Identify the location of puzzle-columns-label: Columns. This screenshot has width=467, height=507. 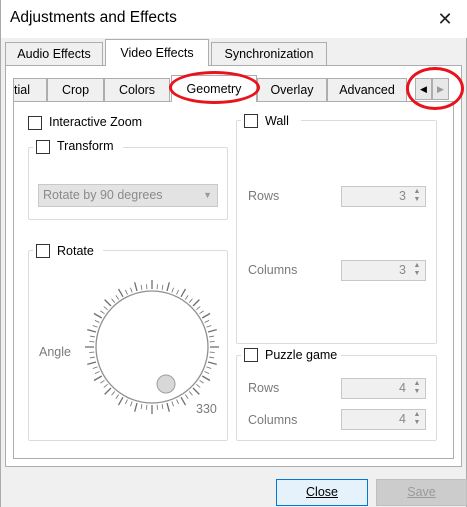
(273, 420).